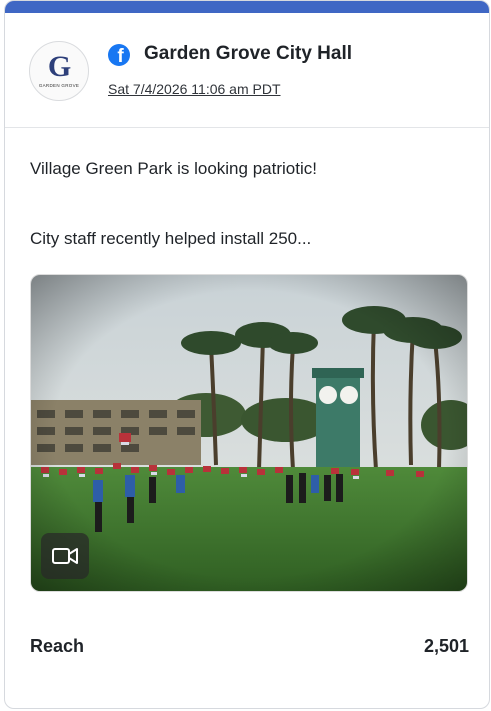 Image resolution: width=491 pixels, height=711 pixels. I want to click on post-timestamp-link: Sat 7/4/2026 11:06 am PDT, so click(194, 89).